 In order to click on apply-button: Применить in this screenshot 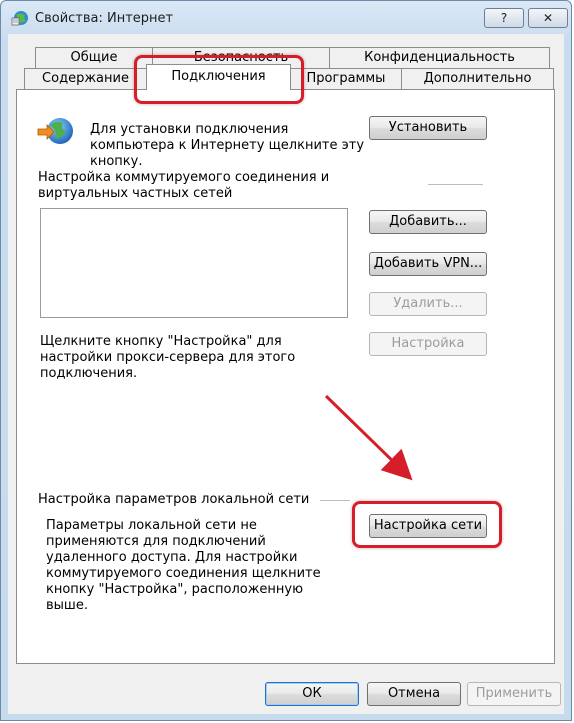, I will do `click(514, 694)`.